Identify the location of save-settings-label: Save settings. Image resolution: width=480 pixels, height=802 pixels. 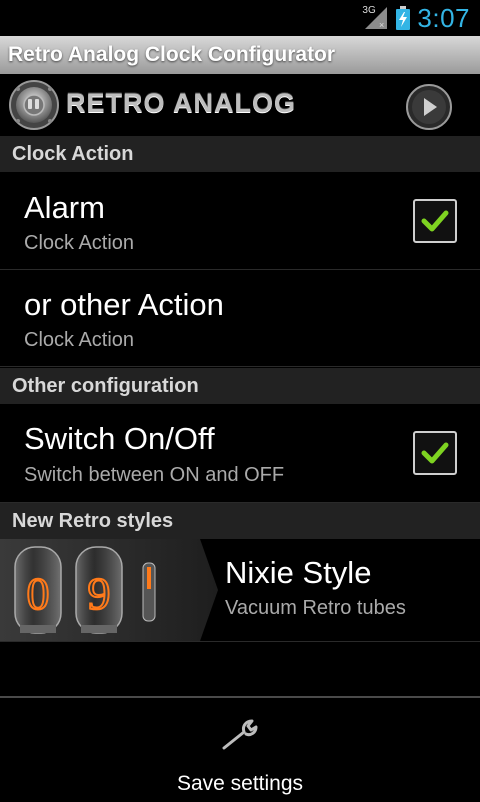
(240, 783).